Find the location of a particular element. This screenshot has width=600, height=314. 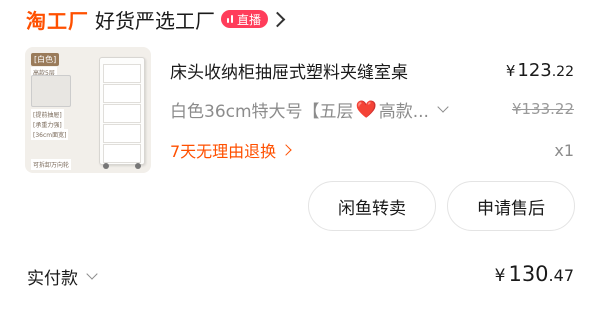

unit-price: ¥123.22 is located at coordinates (540, 70).